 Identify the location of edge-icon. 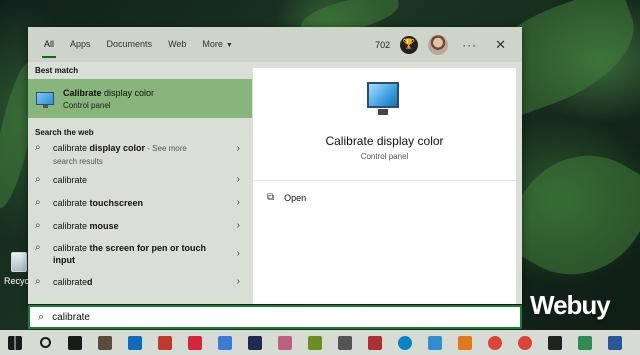
(405, 343).